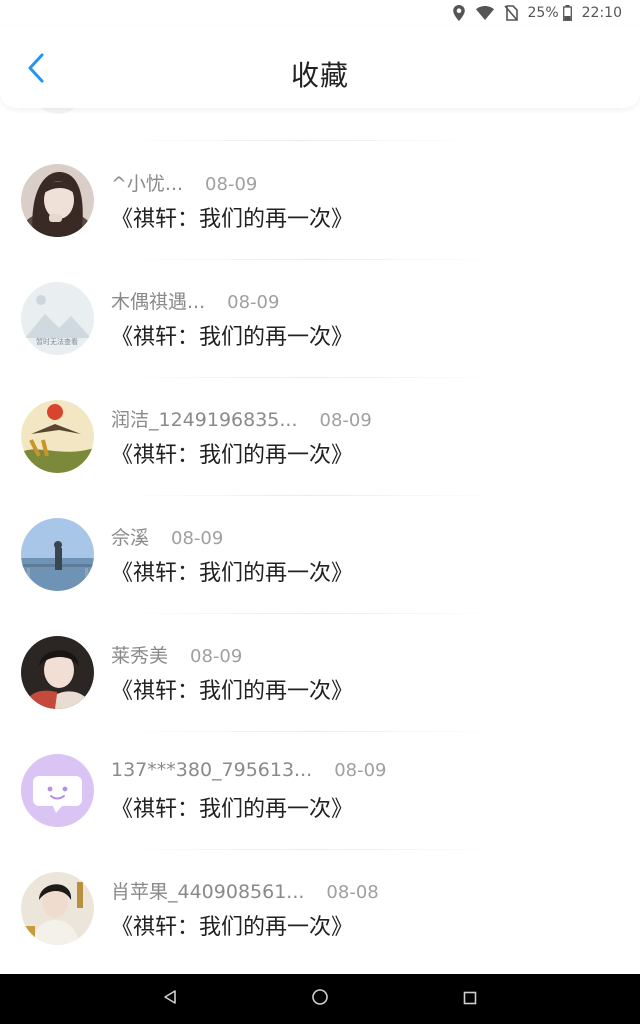 This screenshot has height=1024, width=640. I want to click on item-meta: 肖苹果_440908561... 08-08, so click(245, 890).